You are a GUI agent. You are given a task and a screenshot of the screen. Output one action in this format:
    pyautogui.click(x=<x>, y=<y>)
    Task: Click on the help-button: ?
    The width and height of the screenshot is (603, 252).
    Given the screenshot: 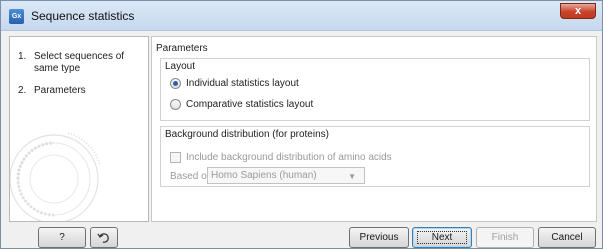 What is the action you would take?
    pyautogui.click(x=62, y=237)
    